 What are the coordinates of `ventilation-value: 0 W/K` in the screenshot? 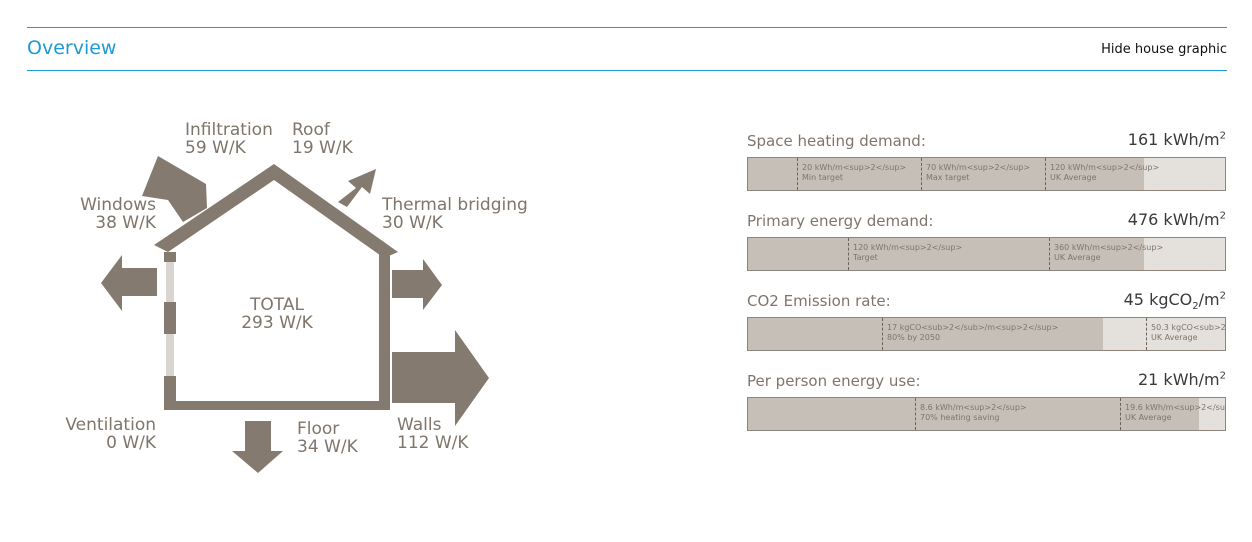 It's located at (131, 443).